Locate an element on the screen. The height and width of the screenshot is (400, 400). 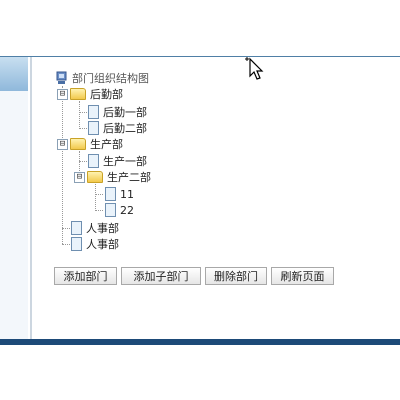
tree-root-label: 部门组织结构图 is located at coordinates (110, 78).